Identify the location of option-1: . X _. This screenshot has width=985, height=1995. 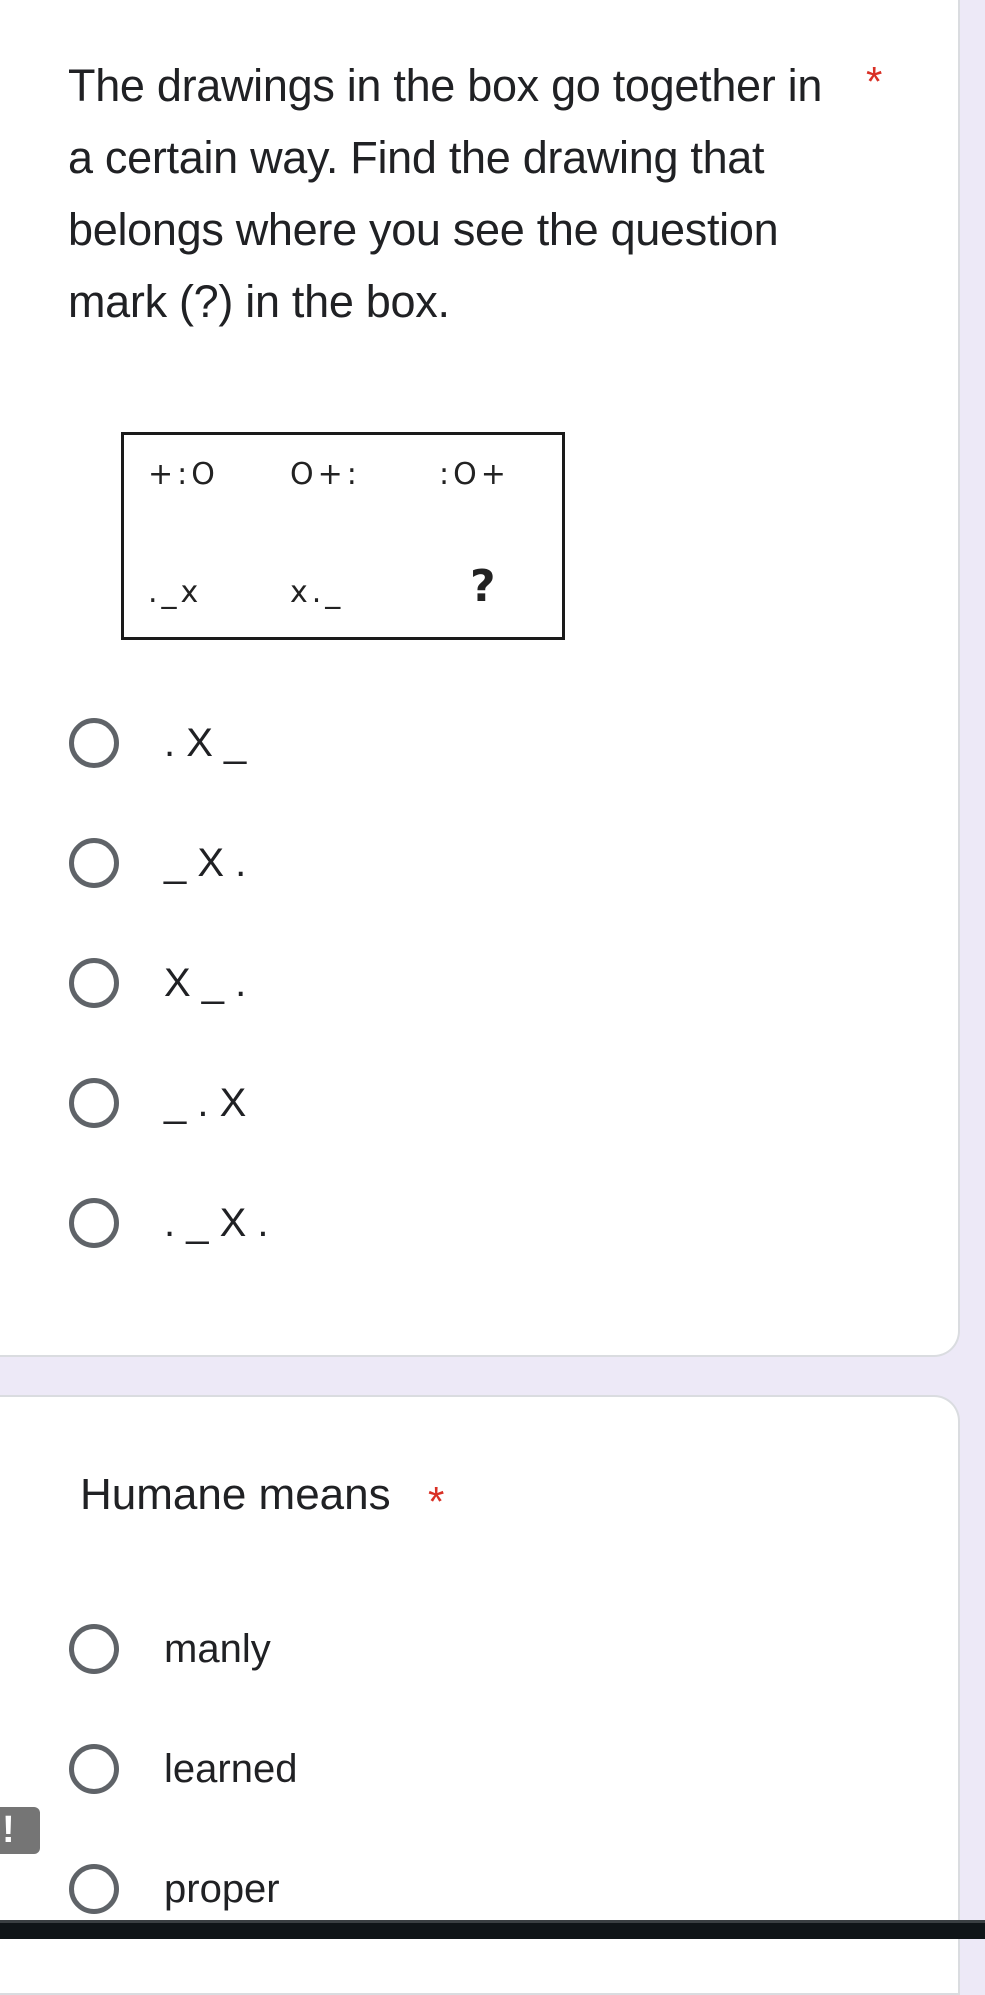
(157, 743).